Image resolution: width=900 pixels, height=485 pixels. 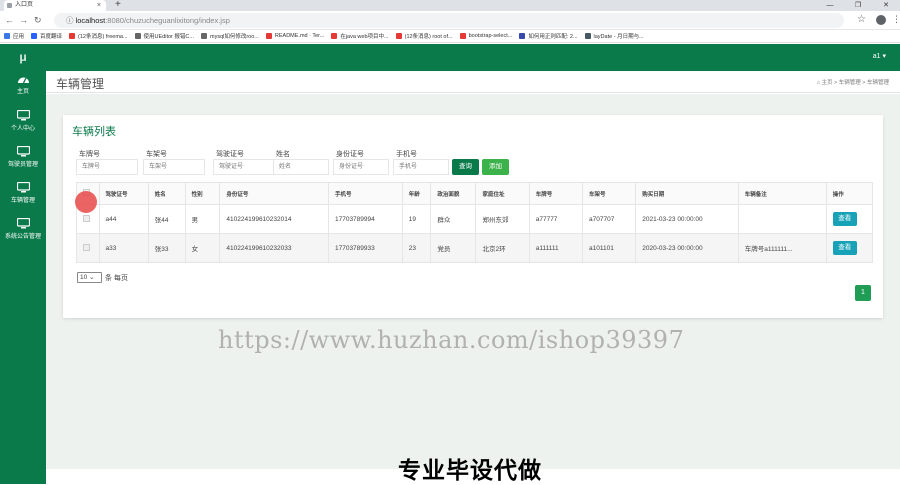 I want to click on maximize-icon: ❐, so click(x=858, y=5).